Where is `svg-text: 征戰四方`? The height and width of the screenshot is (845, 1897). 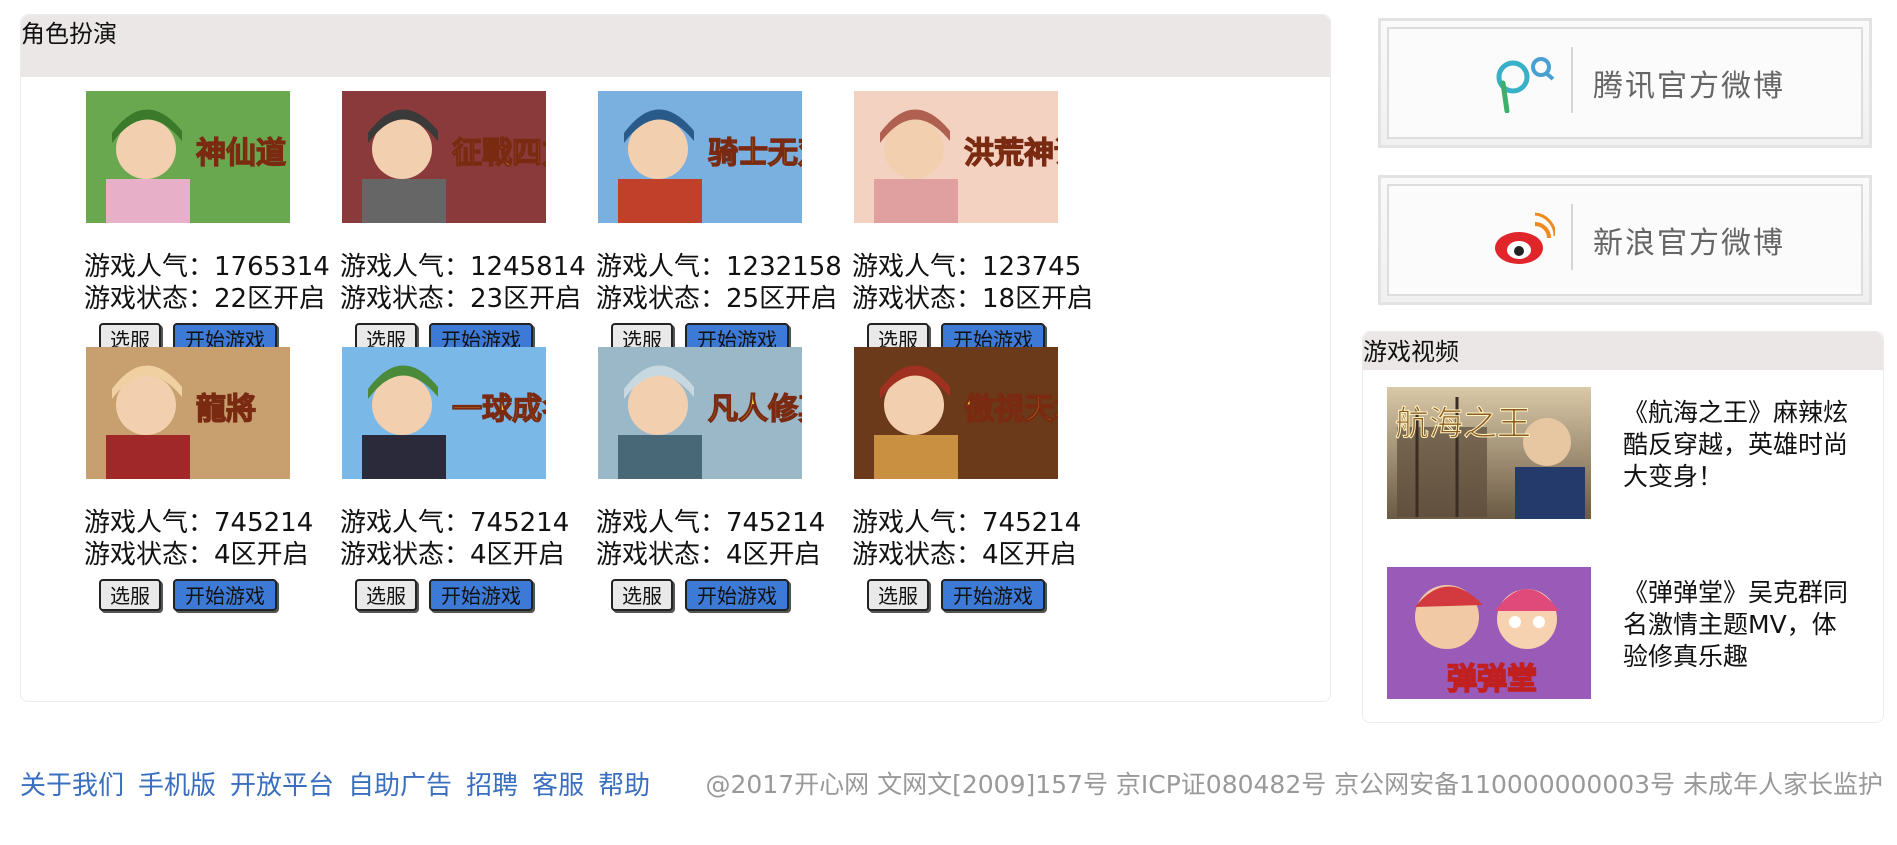 svg-text: 征戰四方 is located at coordinates (499, 153).